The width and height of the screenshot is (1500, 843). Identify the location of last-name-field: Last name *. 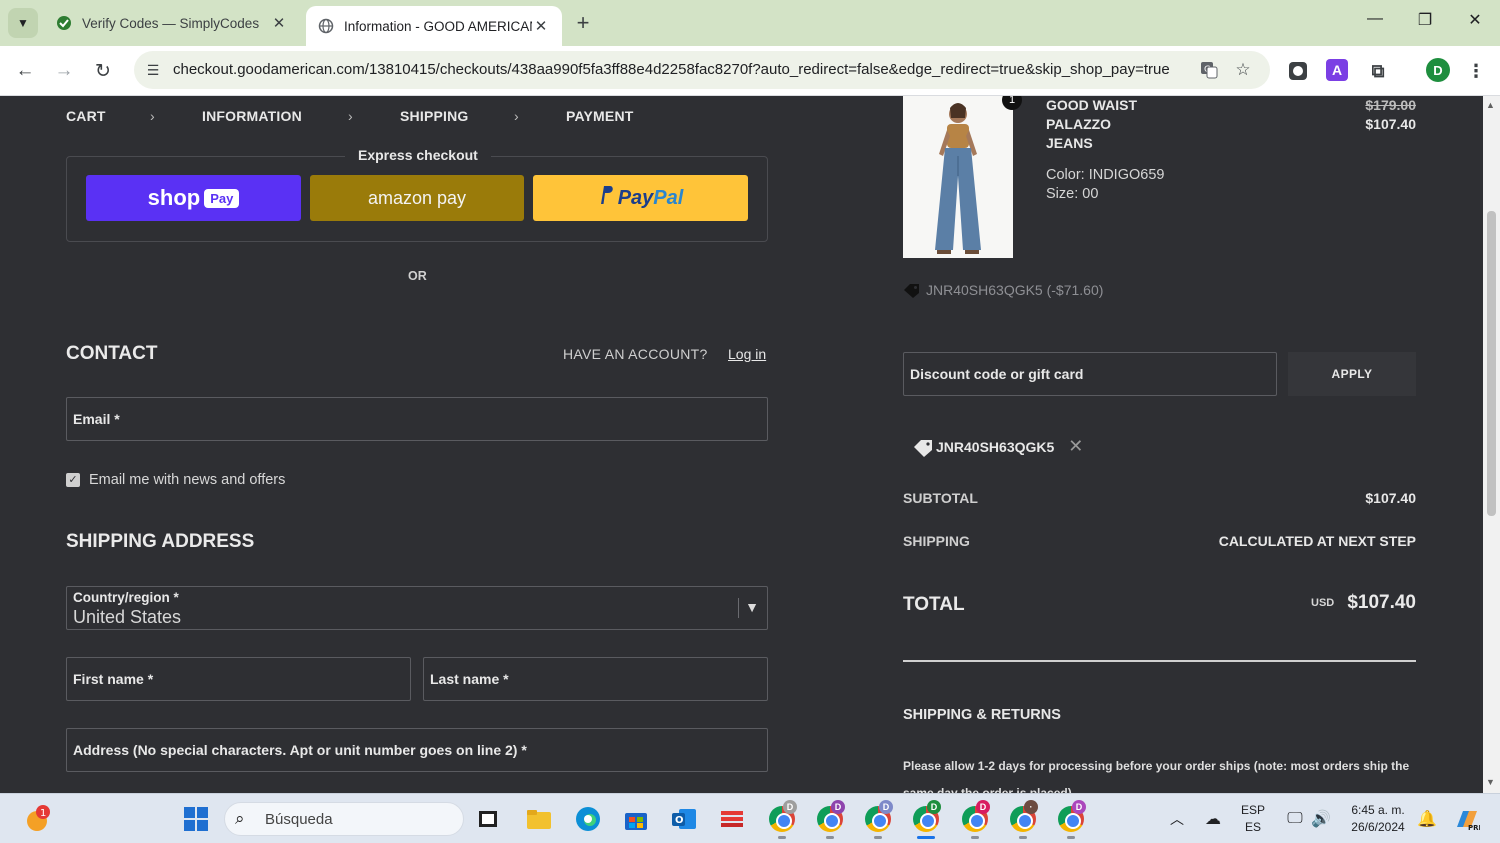
(595, 679).